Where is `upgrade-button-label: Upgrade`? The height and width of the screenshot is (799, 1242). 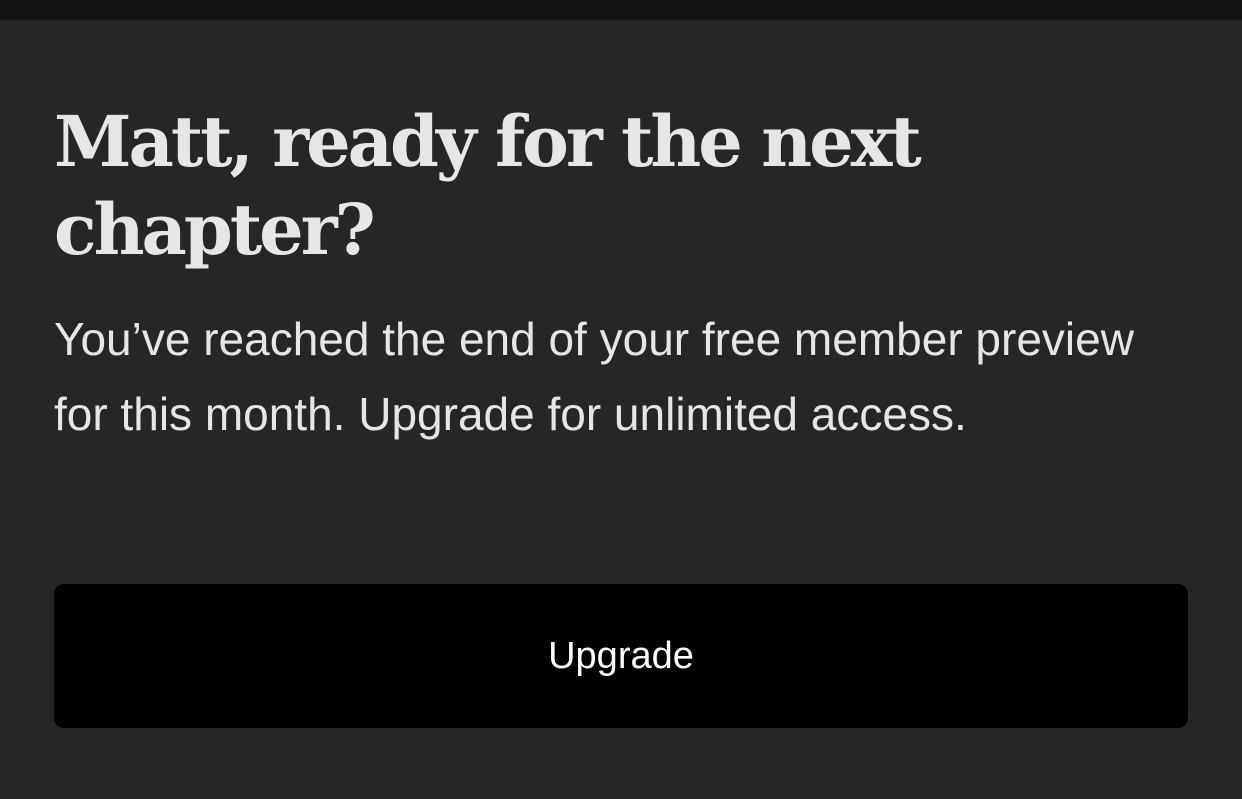
upgrade-button-label: Upgrade is located at coordinates (621, 655).